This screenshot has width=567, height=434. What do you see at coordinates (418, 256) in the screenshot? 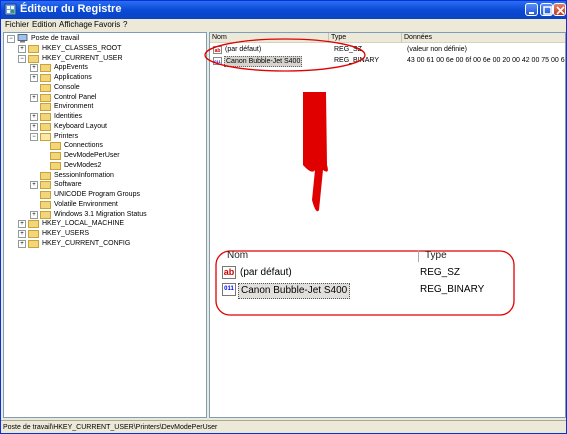
I see `zoom-header-divider` at bounding box center [418, 256].